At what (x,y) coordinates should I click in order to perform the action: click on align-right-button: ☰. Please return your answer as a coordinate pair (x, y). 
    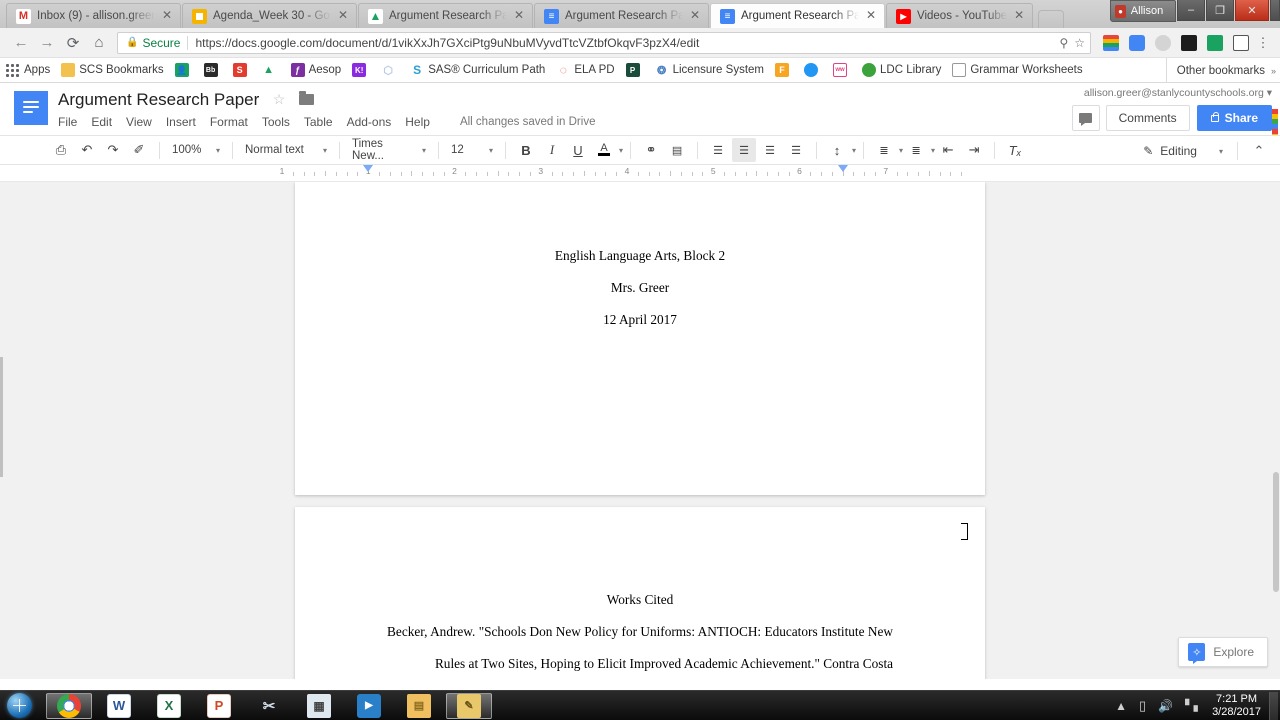
    Looking at the image, I should click on (770, 150).